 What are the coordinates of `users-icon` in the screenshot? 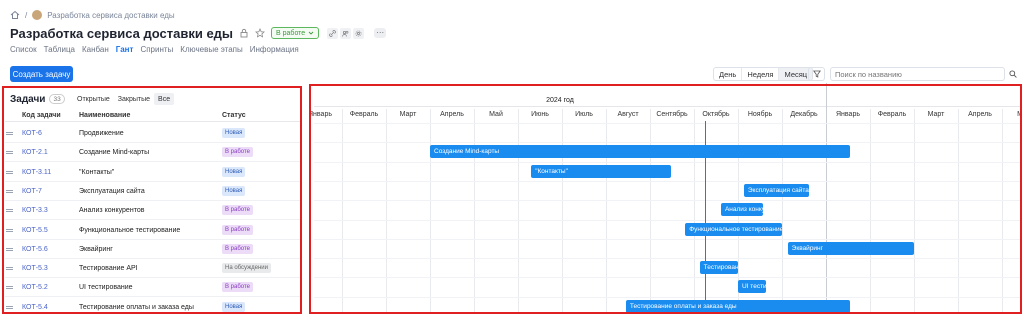 It's located at (346, 33).